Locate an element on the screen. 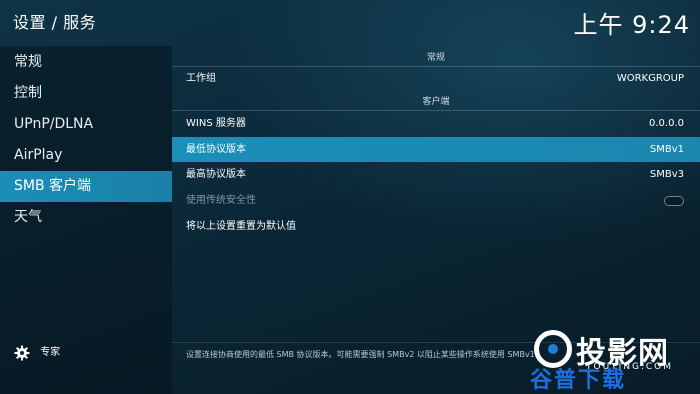  legacy-security-toggle is located at coordinates (674, 201).